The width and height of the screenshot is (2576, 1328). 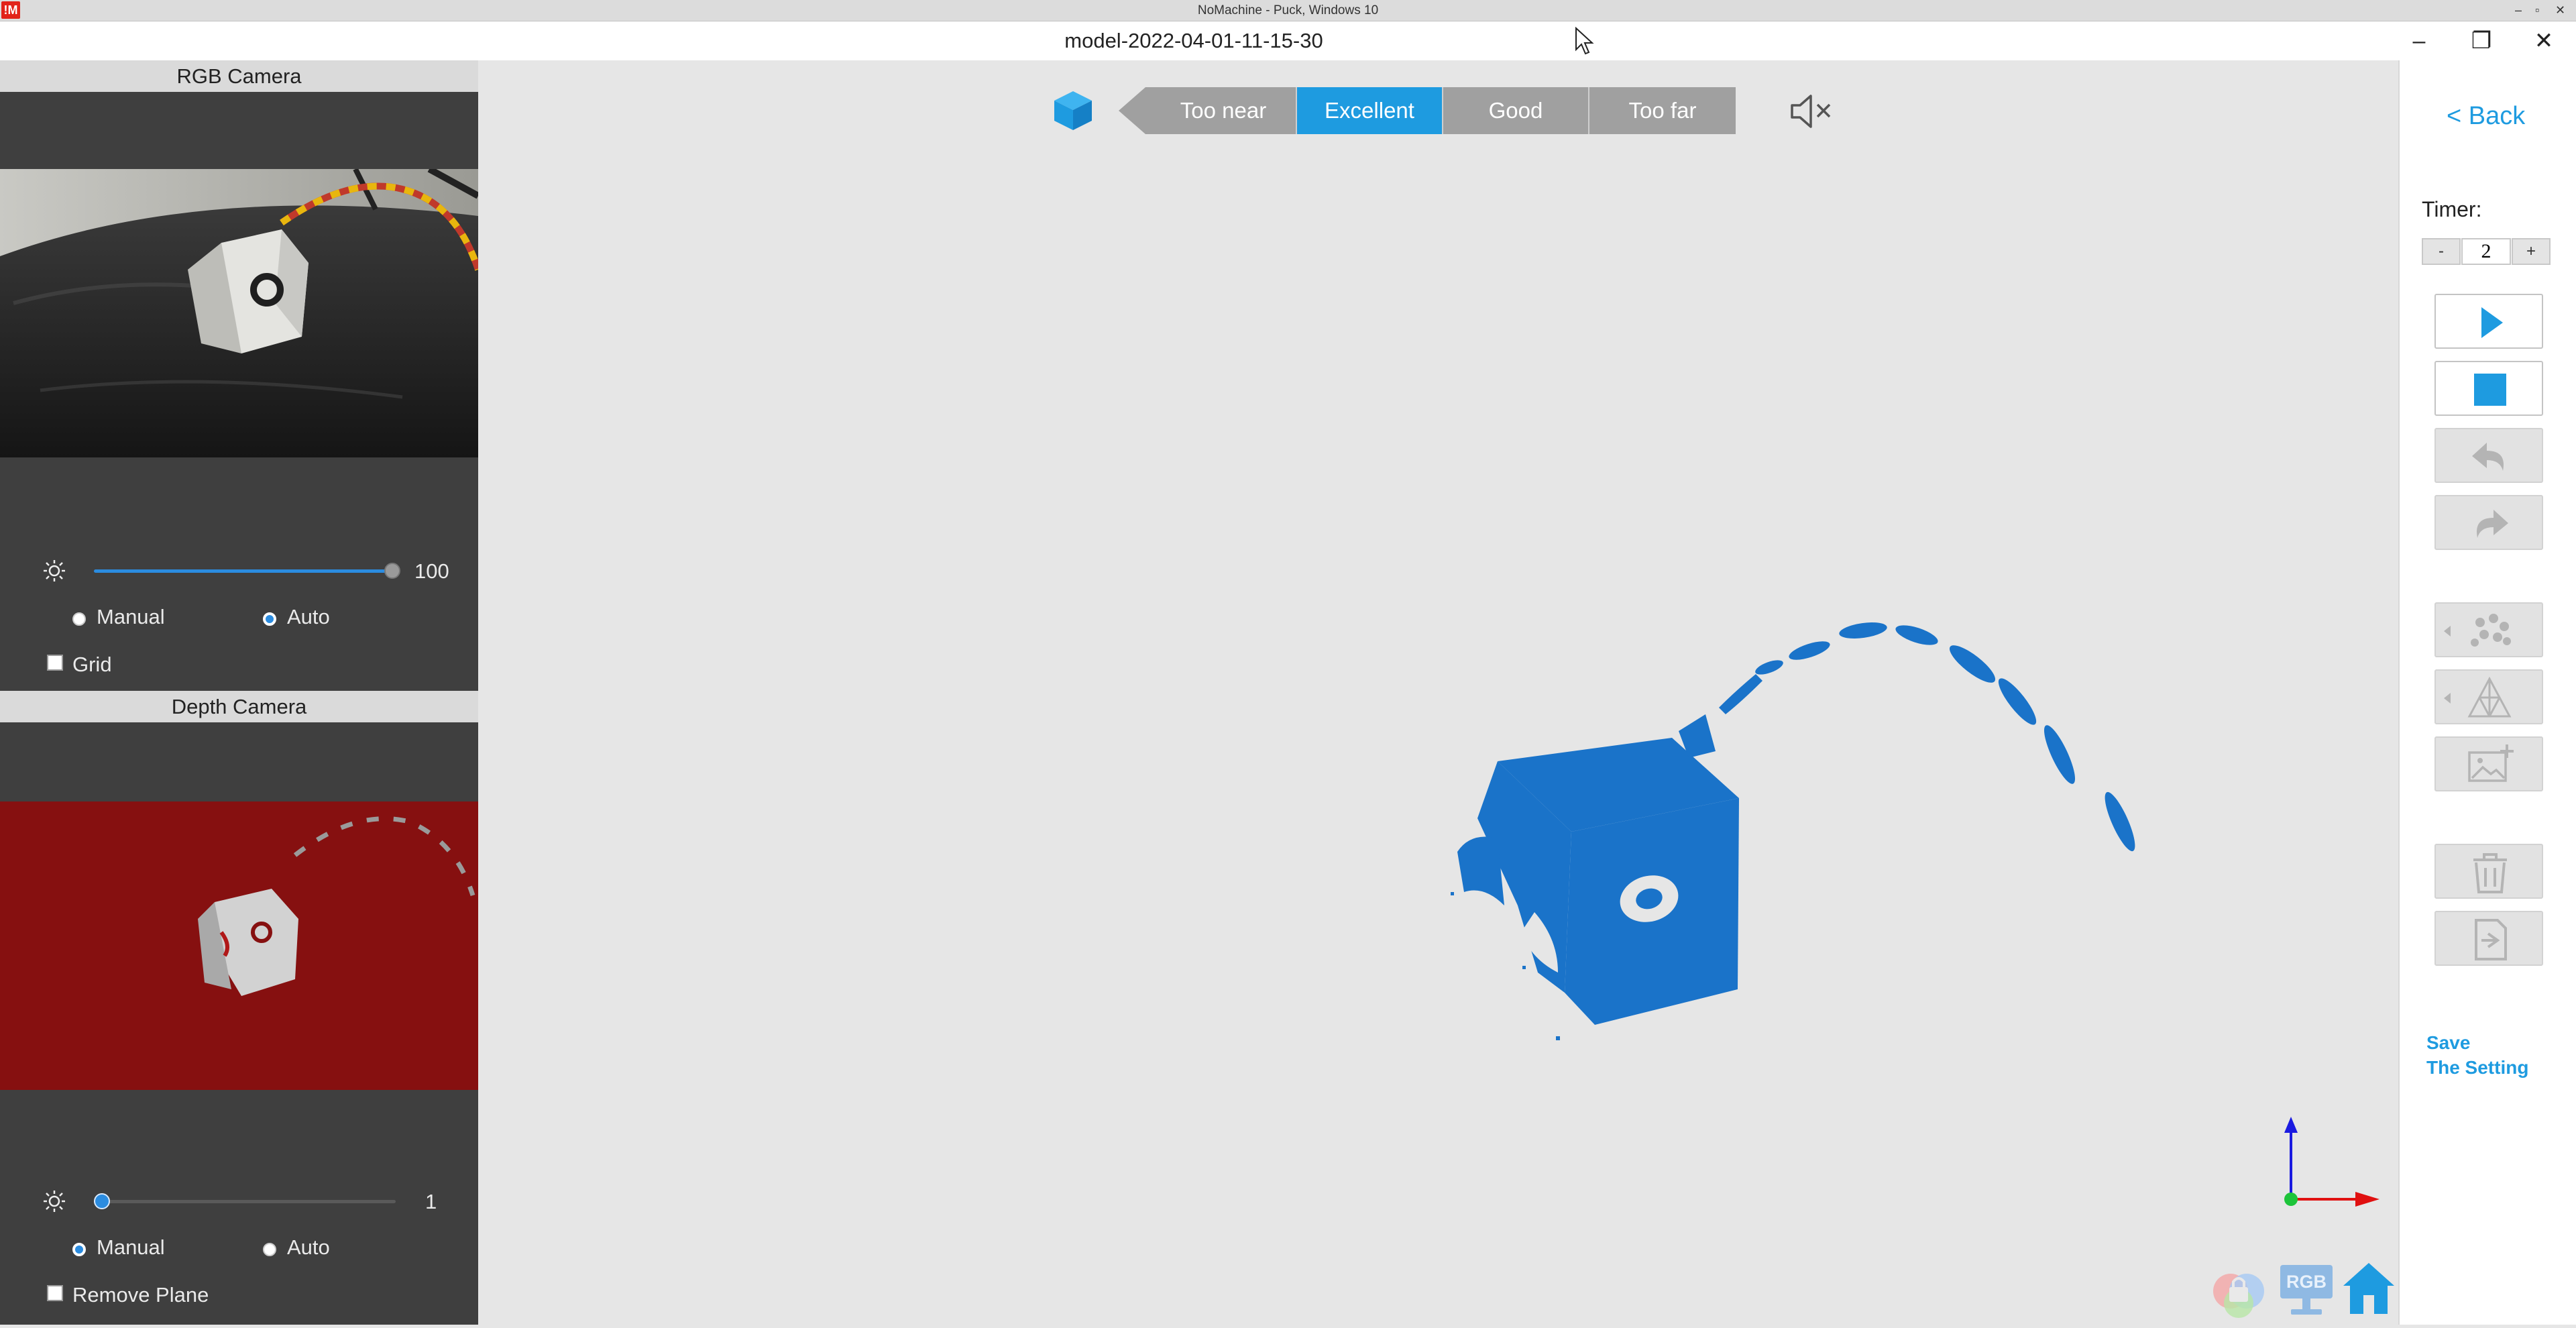 I want to click on remove-plane-label: Remove Plane, so click(x=140, y=1295).